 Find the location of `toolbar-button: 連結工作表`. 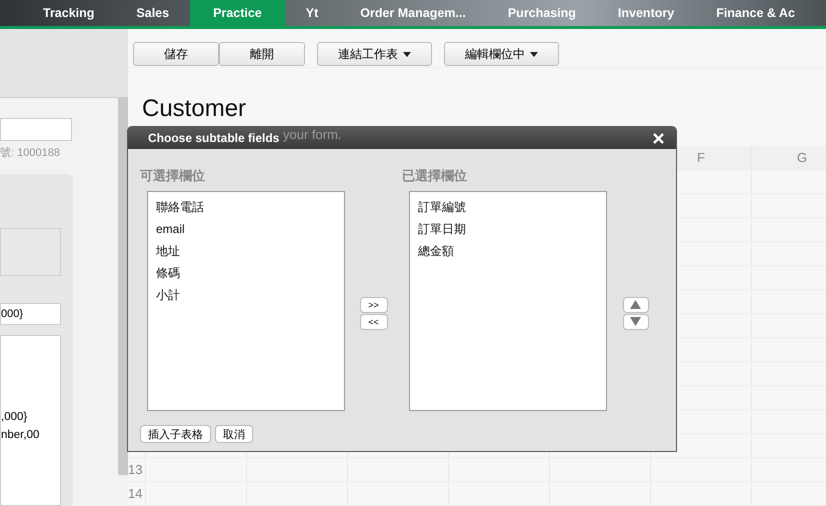

toolbar-button: 連結工作表 is located at coordinates (374, 54).